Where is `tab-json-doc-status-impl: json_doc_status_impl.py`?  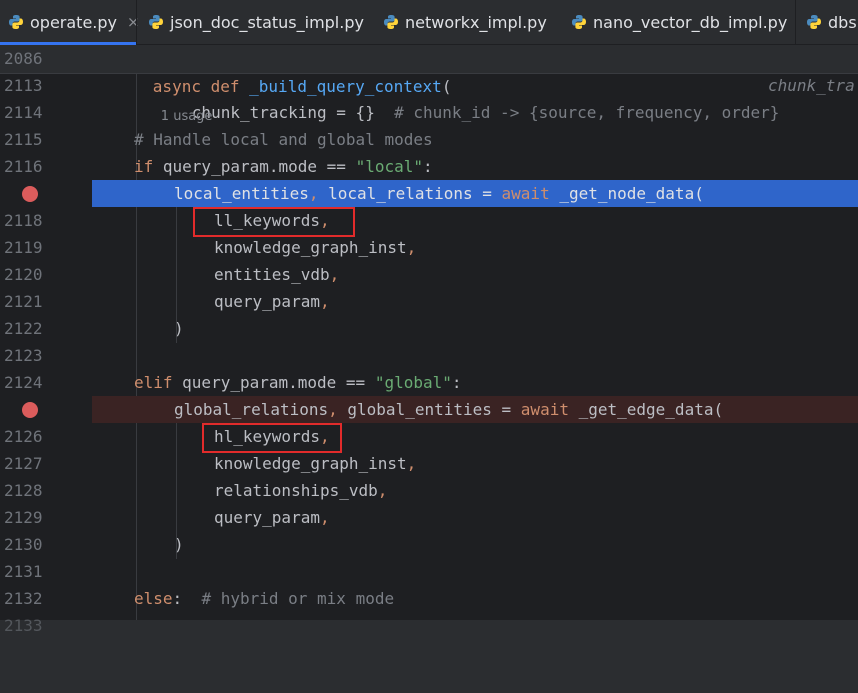 tab-json-doc-status-impl: json_doc_status_impl.py is located at coordinates (256, 22).